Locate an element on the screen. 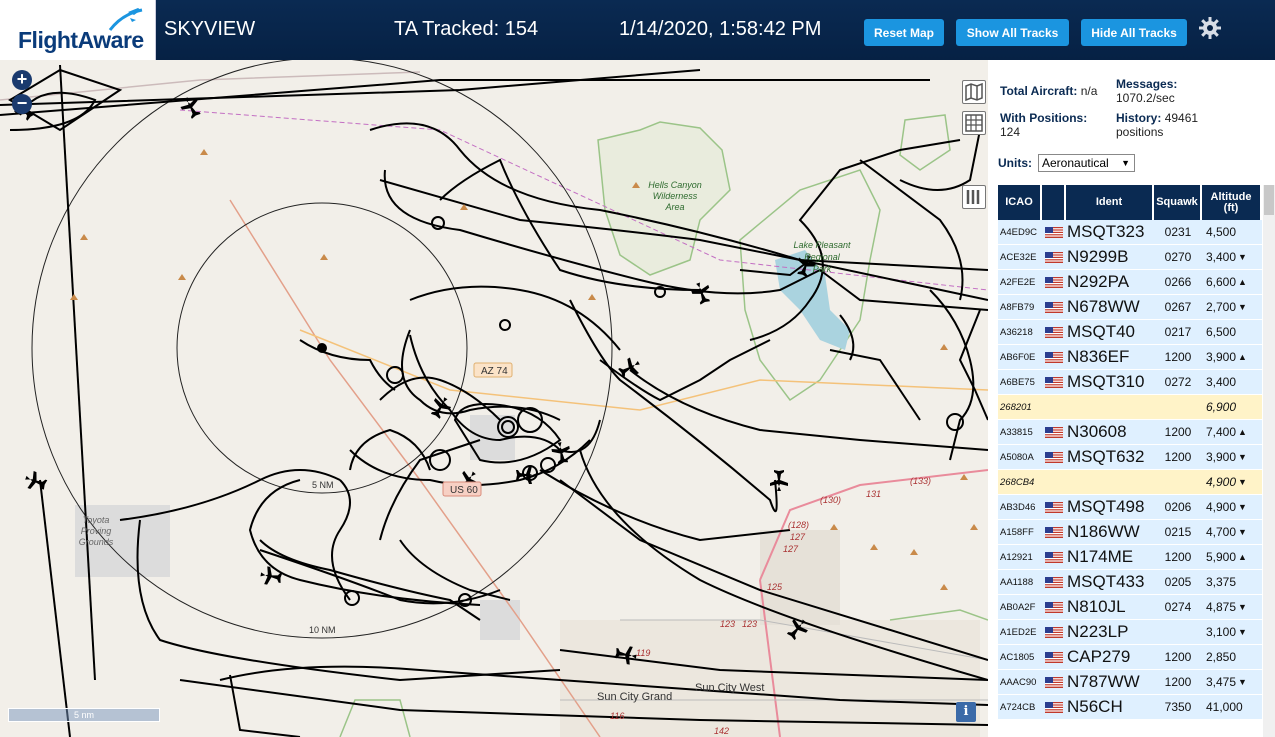 This screenshot has width=1275, height=737. cell-altitude: 3,375 is located at coordinates (1232, 582).